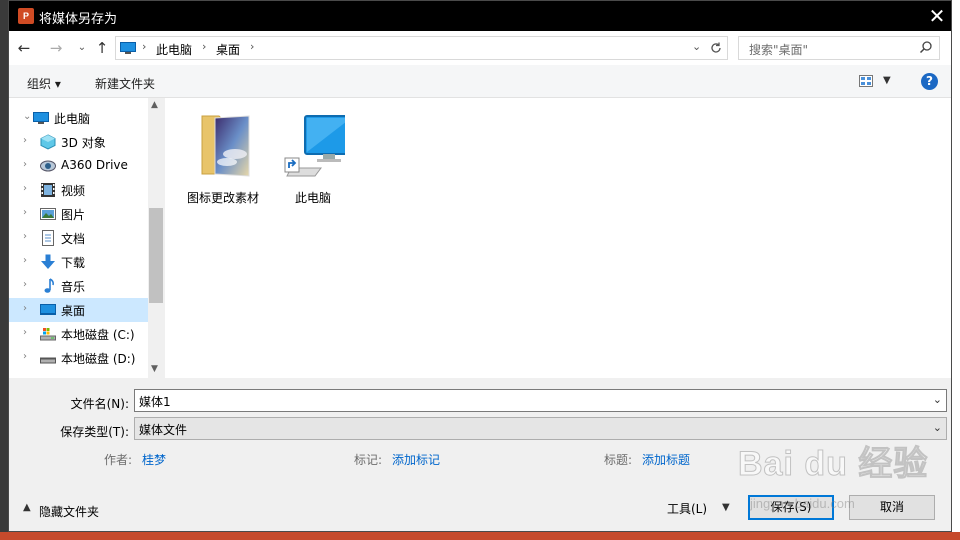 The image size is (960, 540). I want to click on tools-menu: 工具(L), so click(687, 508).